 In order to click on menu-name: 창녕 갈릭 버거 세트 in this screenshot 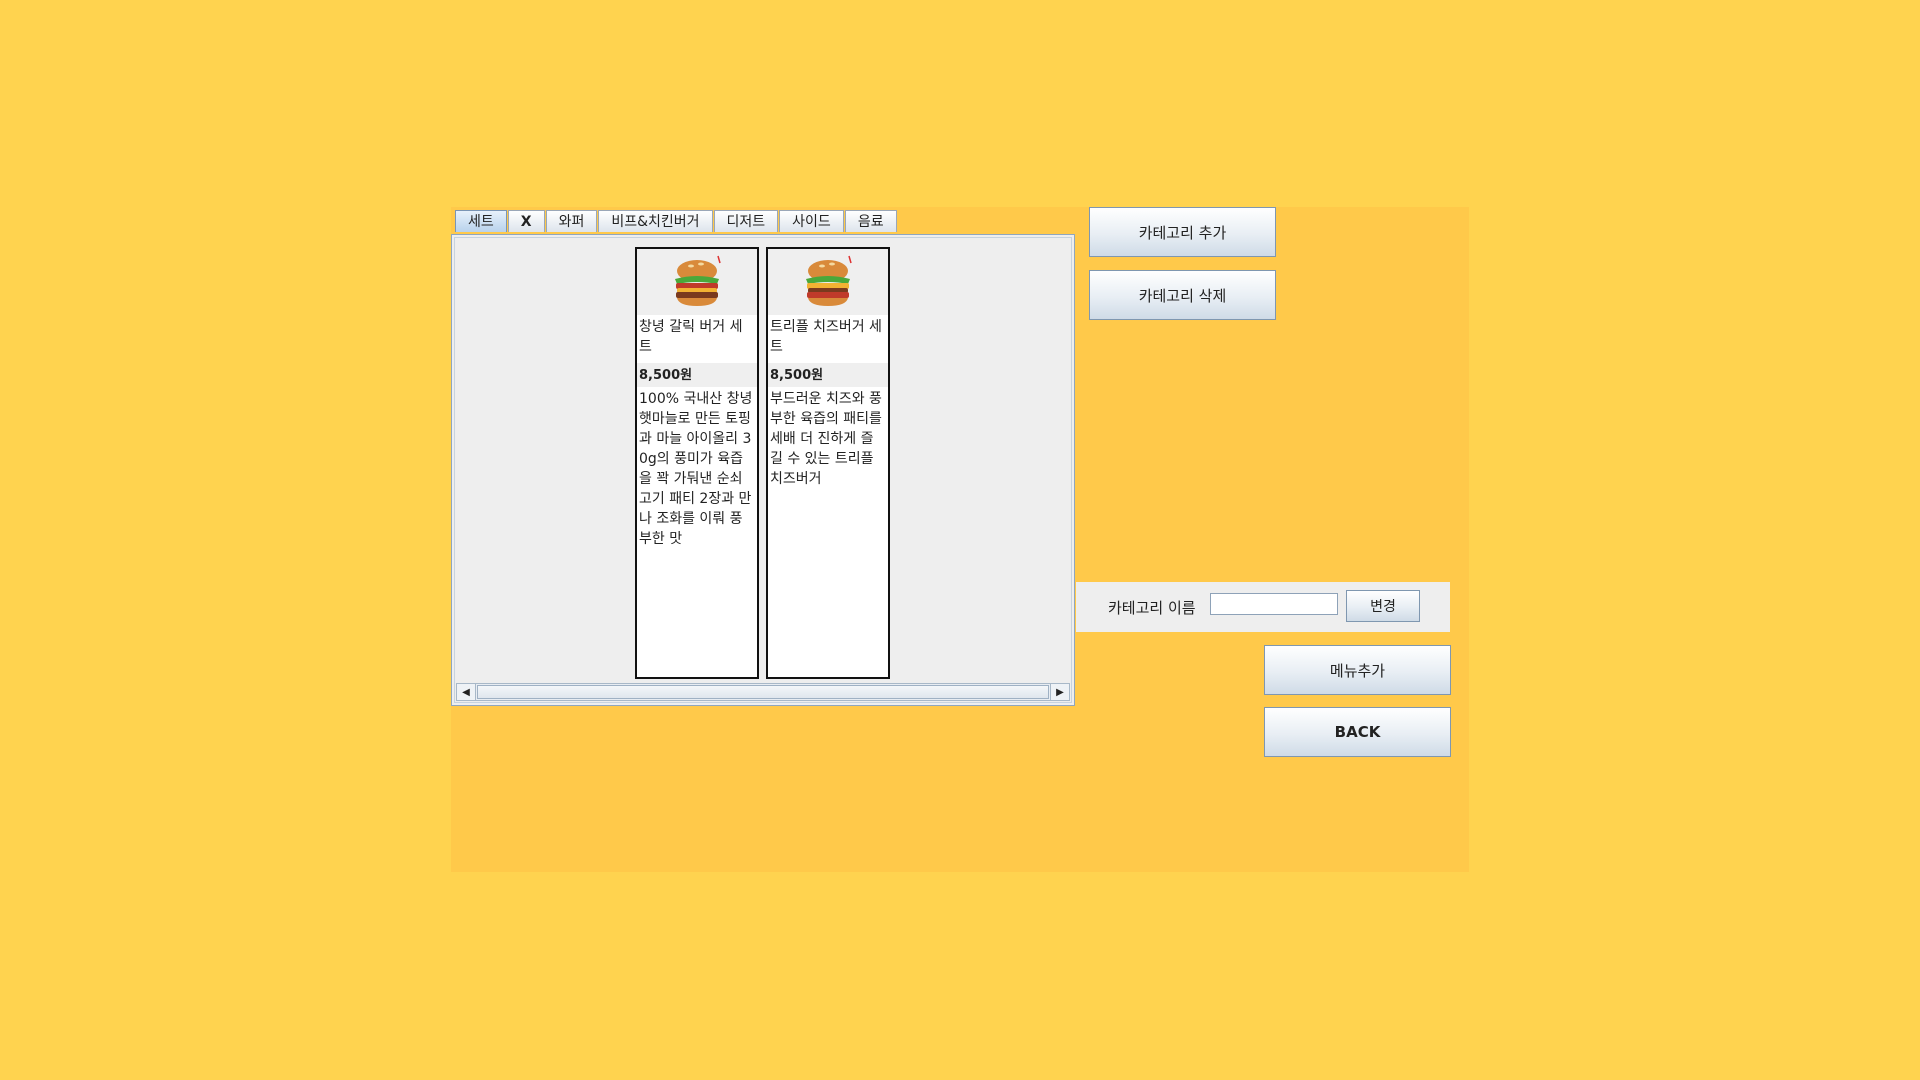, I will do `click(697, 339)`.